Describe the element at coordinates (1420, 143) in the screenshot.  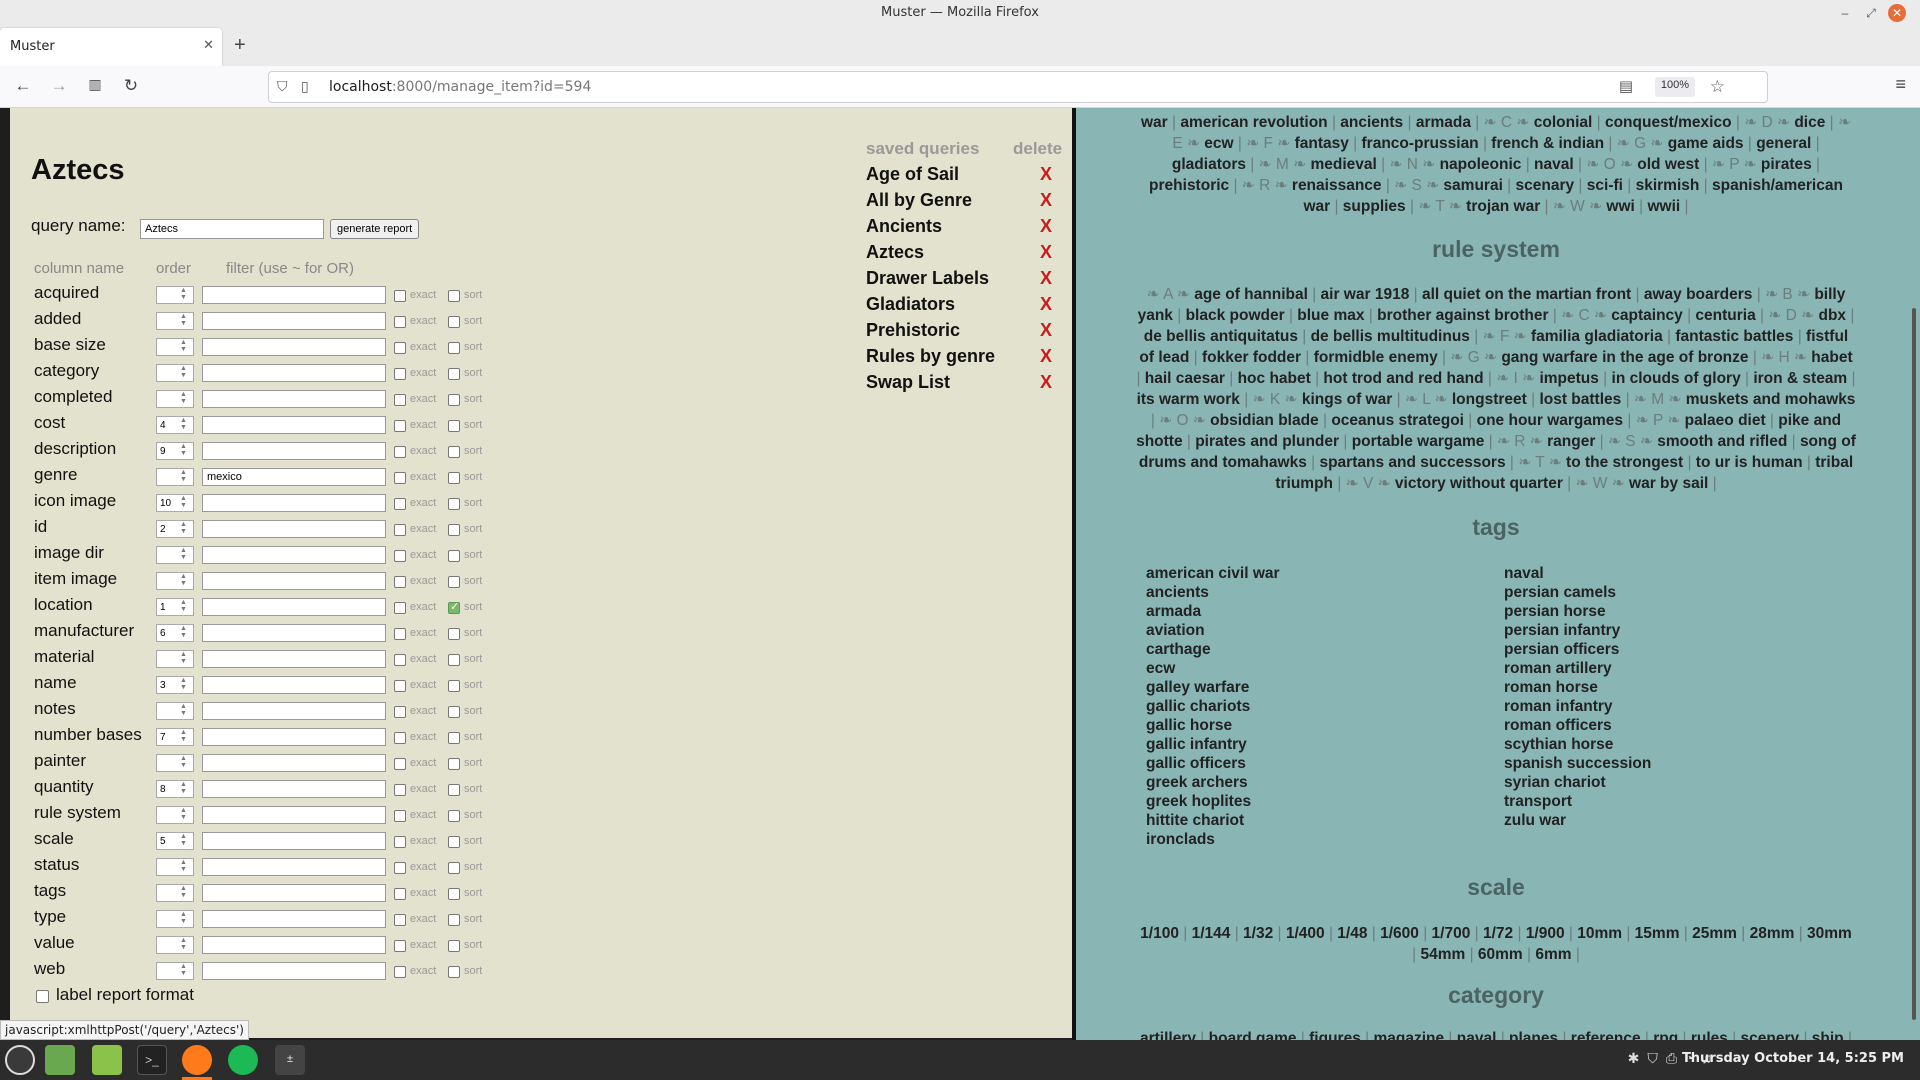
I see `cloud-link: franco-prussian` at that location.